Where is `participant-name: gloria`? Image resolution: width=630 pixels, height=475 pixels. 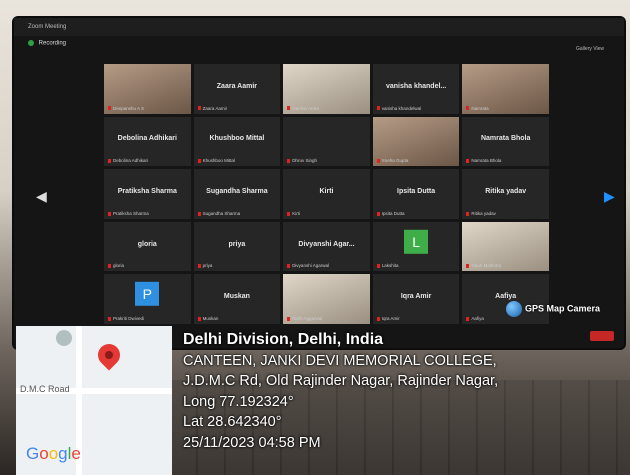
participant-name: gloria is located at coordinates (147, 244).